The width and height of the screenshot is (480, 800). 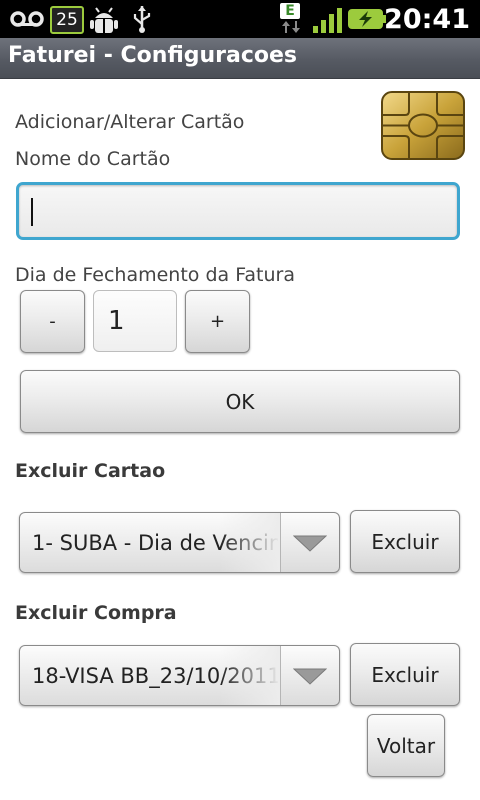 I want to click on closing-day-label: Dia de Fechamento da Fatura, so click(x=155, y=275).